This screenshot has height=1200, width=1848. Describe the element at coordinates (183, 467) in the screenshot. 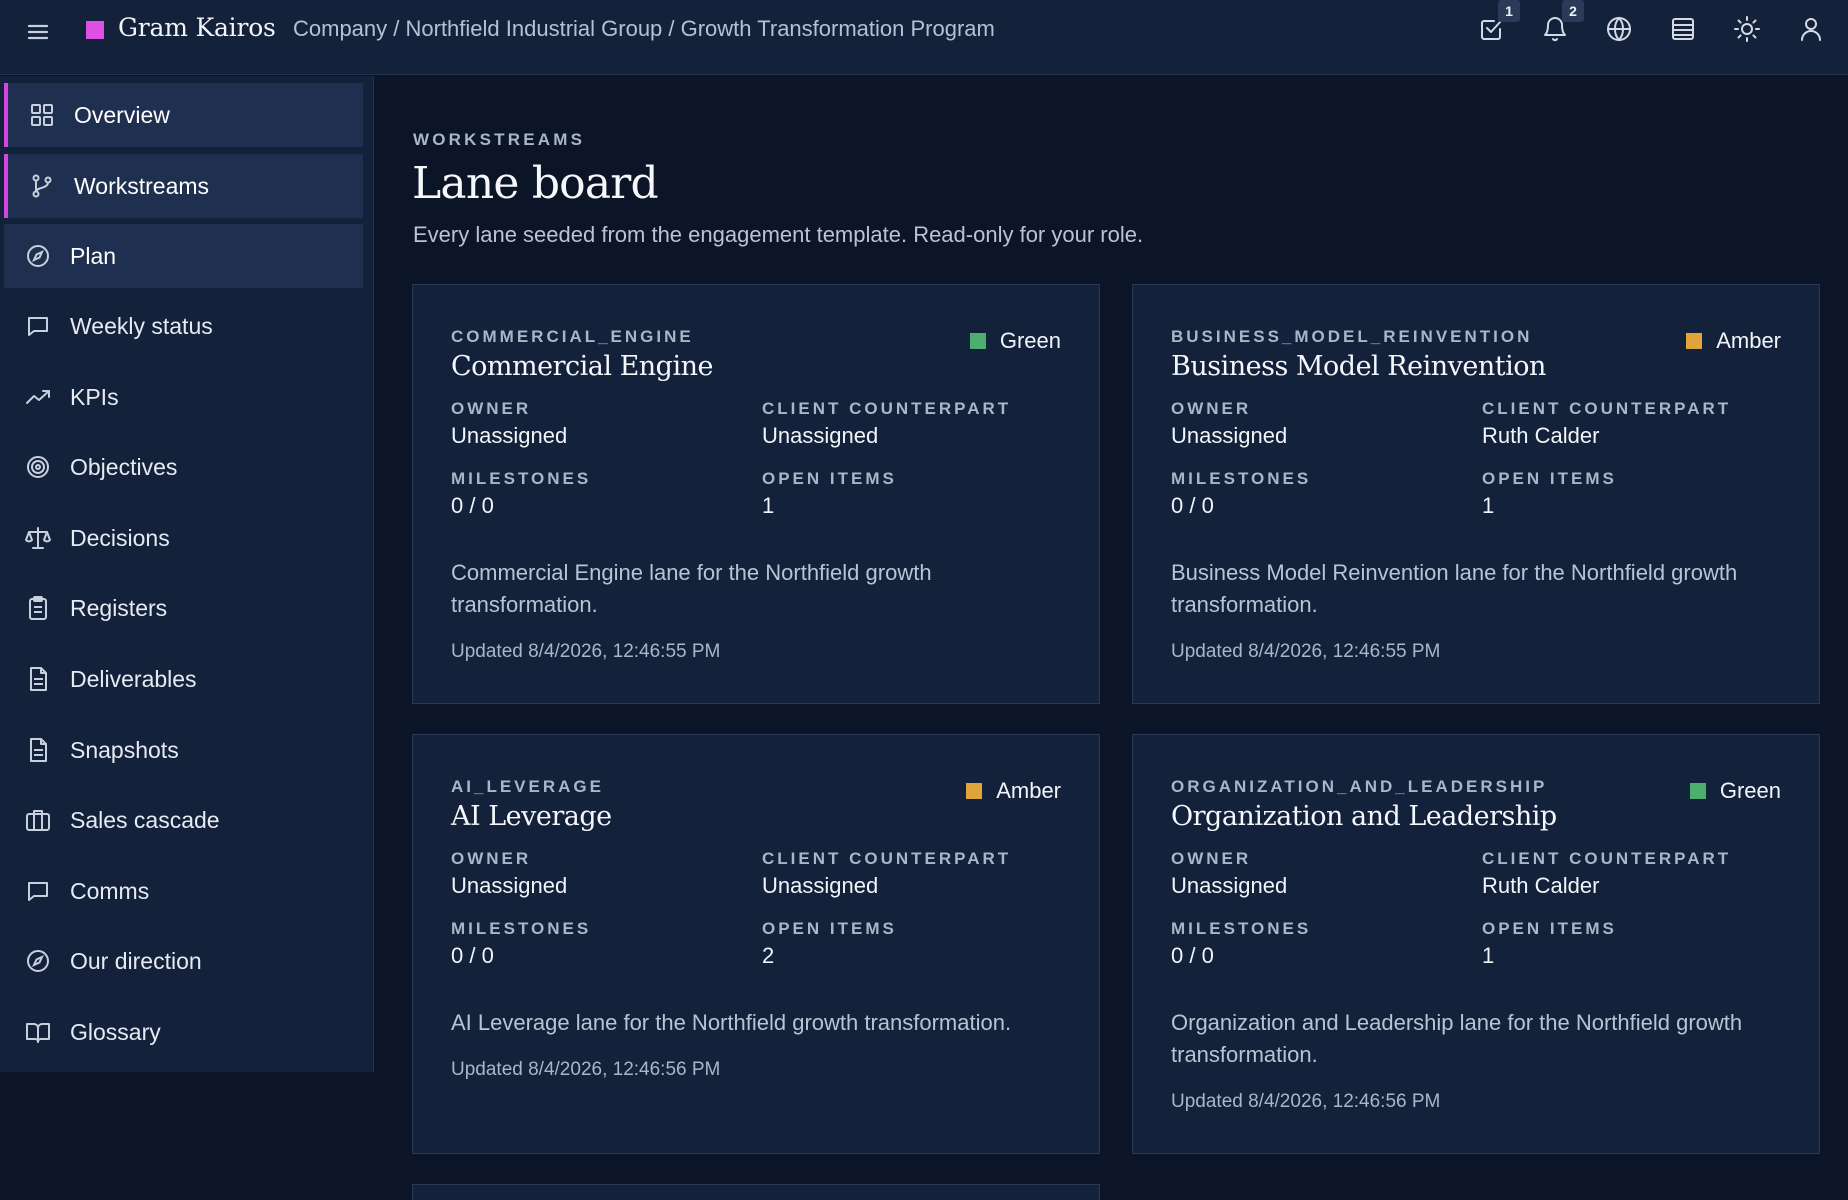

I see `sidebar-item-objectives: Objectives` at that location.